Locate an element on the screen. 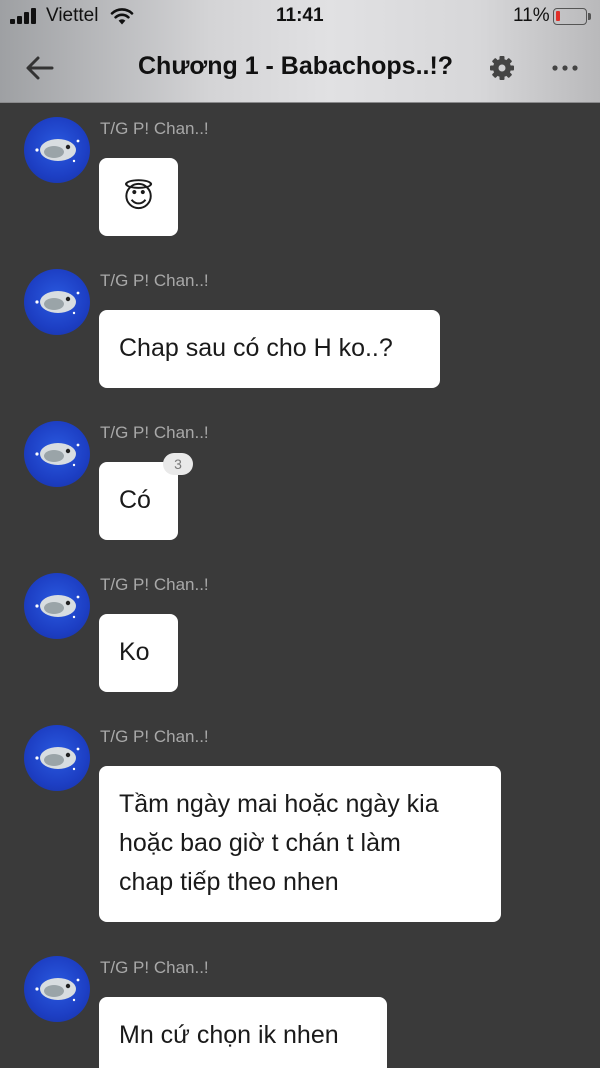  message-bubble: Mn cứ chọn ik nhen is located at coordinates (243, 1032).